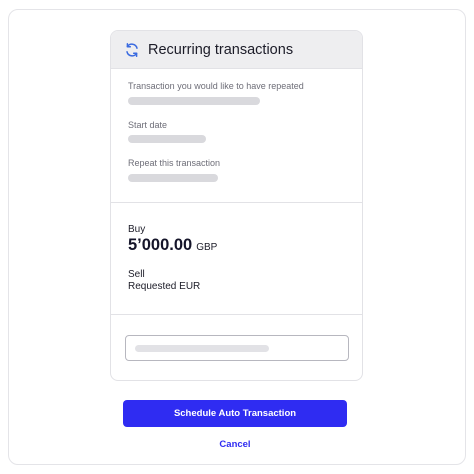 The image size is (474, 474). Describe the element at coordinates (132, 50) in the screenshot. I see `refresh-icon` at that location.